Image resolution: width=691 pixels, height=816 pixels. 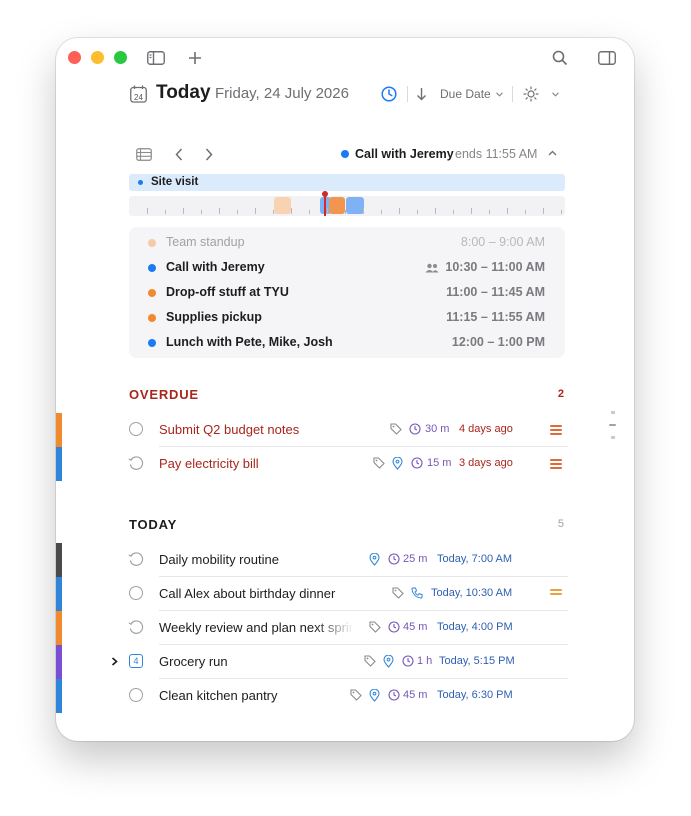 What do you see at coordinates (397, 463) in the screenshot?
I see `location-icon` at bounding box center [397, 463].